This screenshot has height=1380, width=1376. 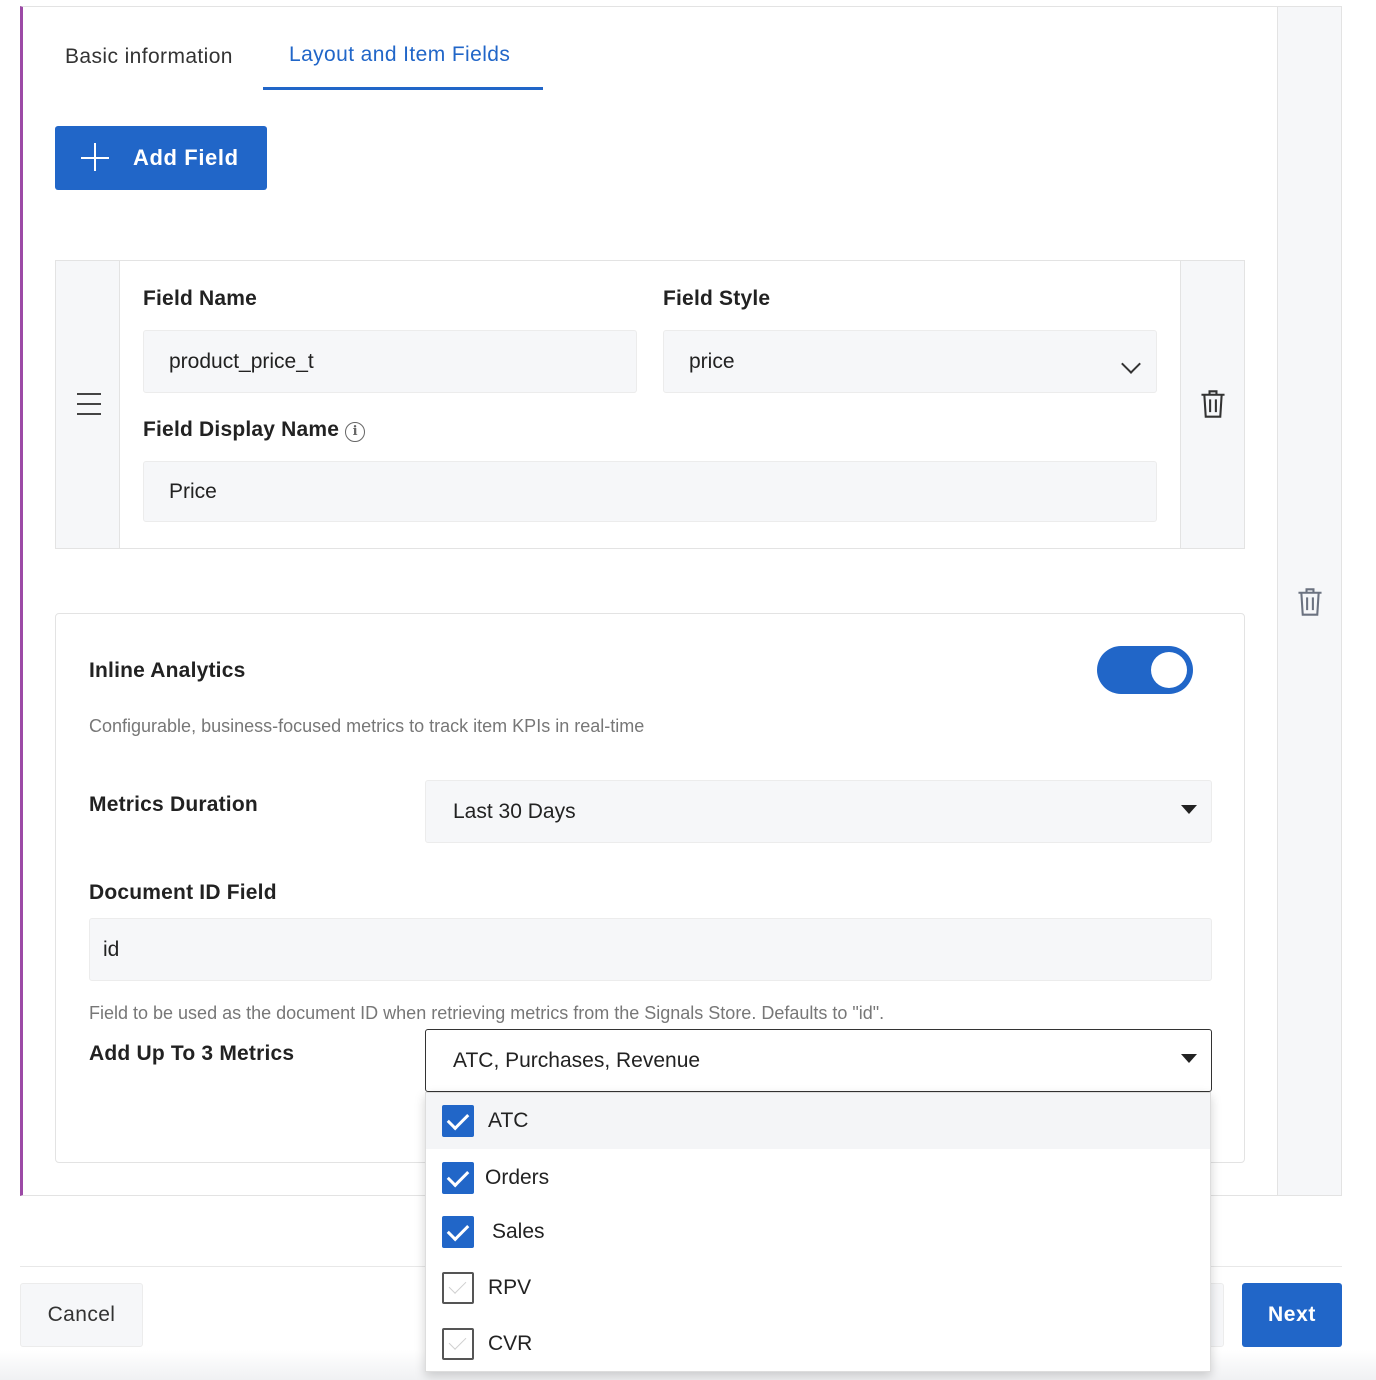 I want to click on tab-layout-and-item-fields: Layout and Item Fields, so click(x=399, y=55).